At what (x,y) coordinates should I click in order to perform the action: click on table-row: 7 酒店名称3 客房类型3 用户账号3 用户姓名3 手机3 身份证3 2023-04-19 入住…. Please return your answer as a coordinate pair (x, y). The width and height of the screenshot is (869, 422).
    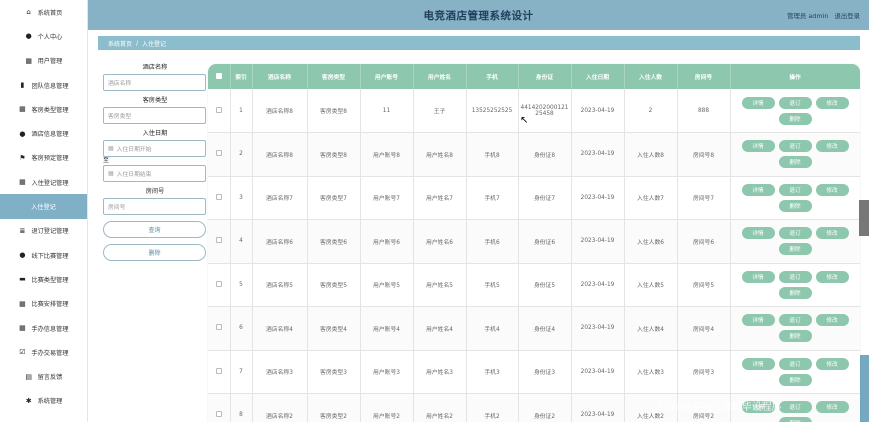
    Looking at the image, I should click on (534, 372).